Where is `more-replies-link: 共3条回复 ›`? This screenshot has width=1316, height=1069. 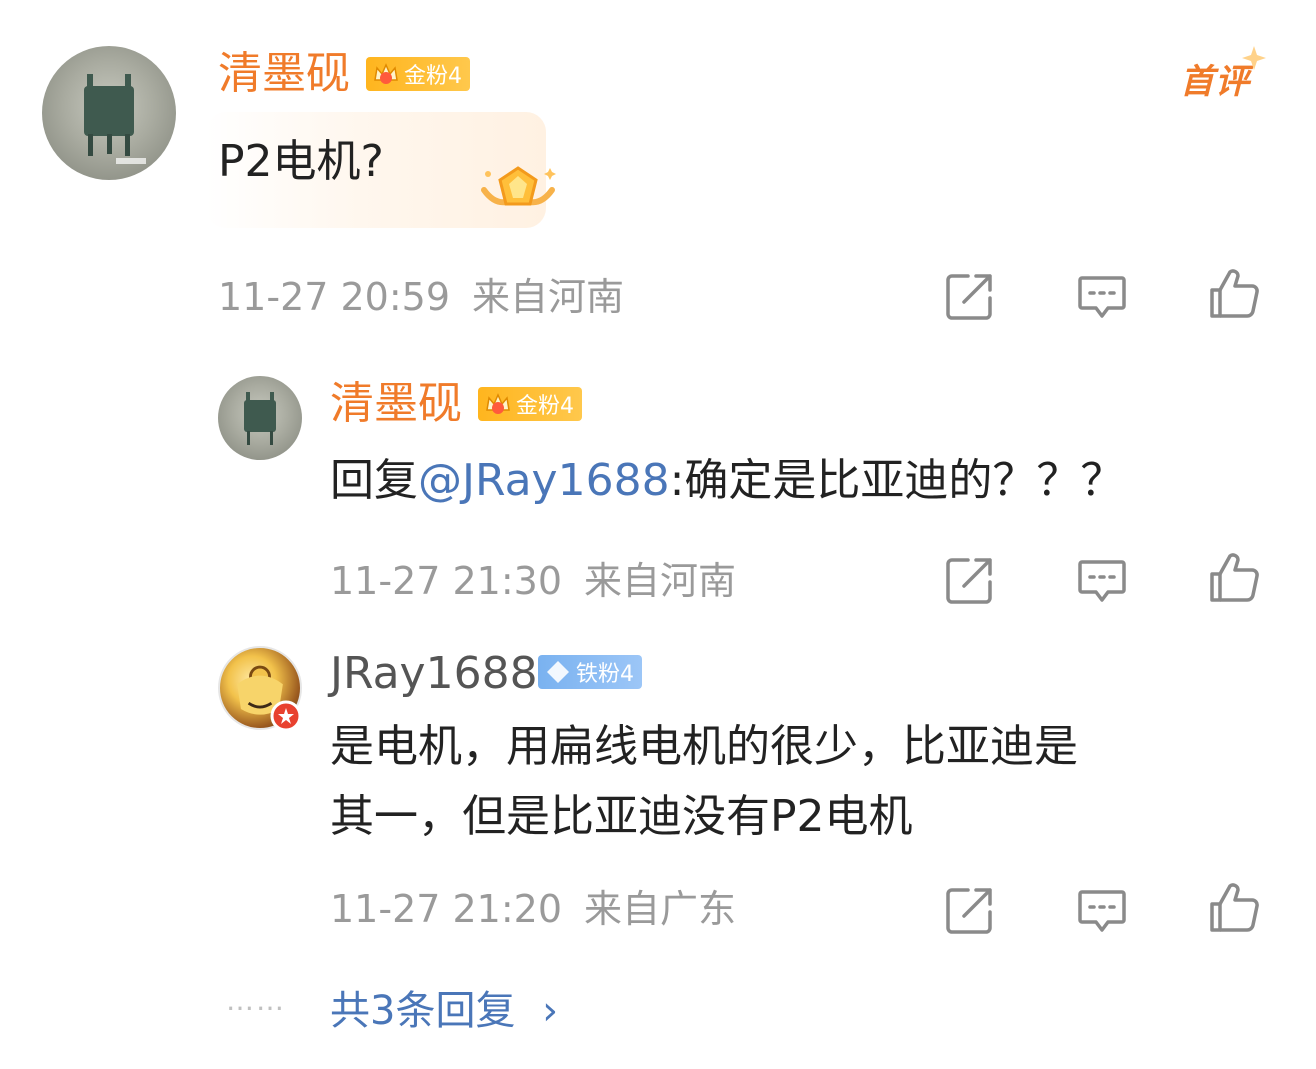 more-replies-link: 共3条回复 › is located at coordinates (444, 1007).